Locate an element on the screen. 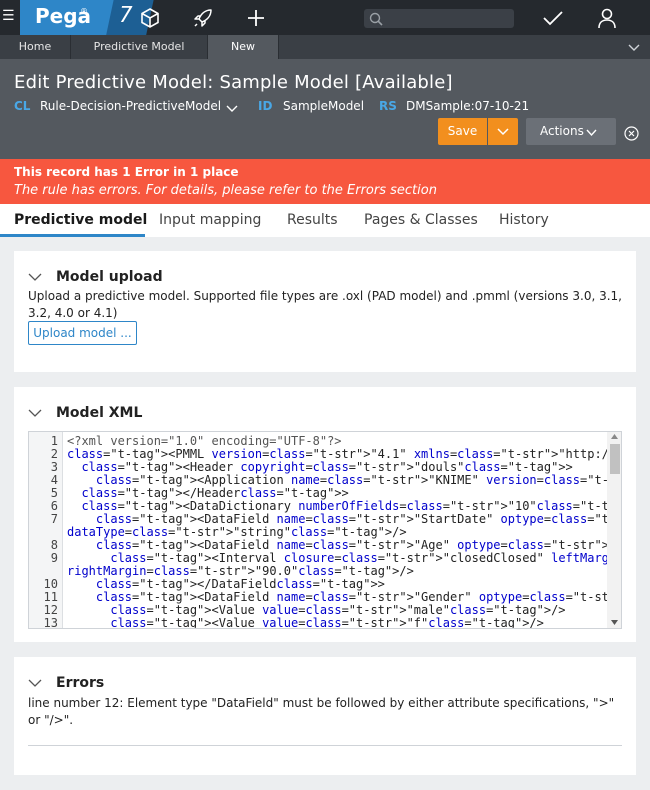 This screenshot has height=790, width=650. pega-logo: Pega ® 7 is located at coordinates (87, 18).